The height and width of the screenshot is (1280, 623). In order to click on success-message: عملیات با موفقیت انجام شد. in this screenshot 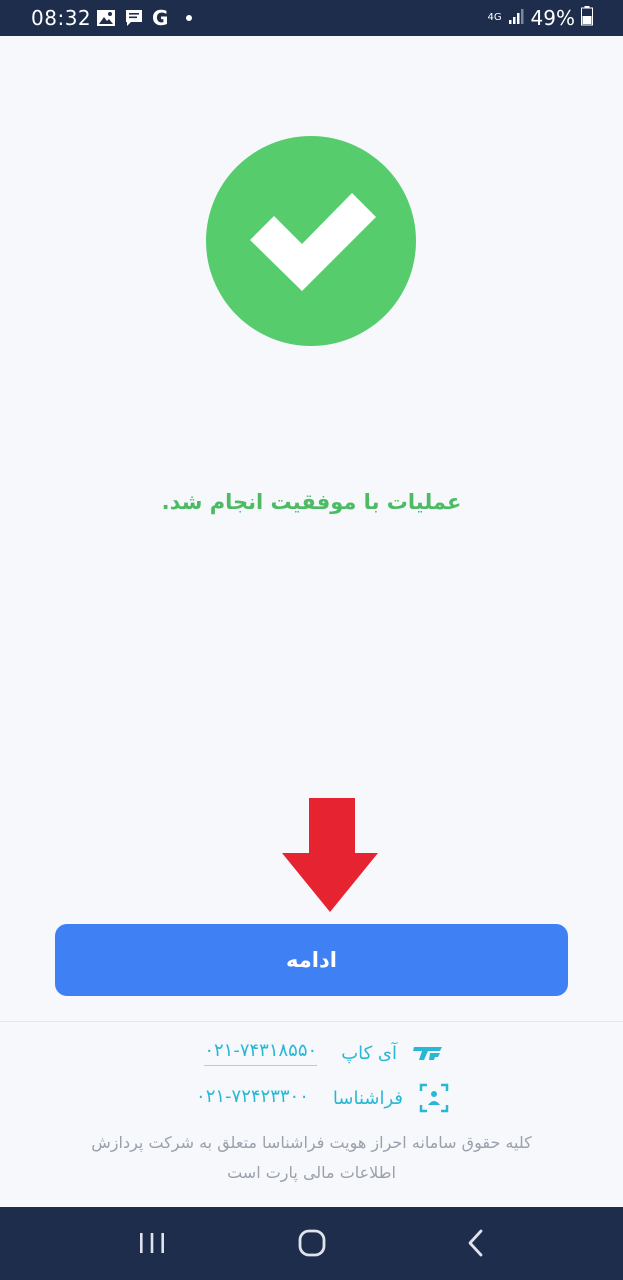, I will do `click(311, 502)`.